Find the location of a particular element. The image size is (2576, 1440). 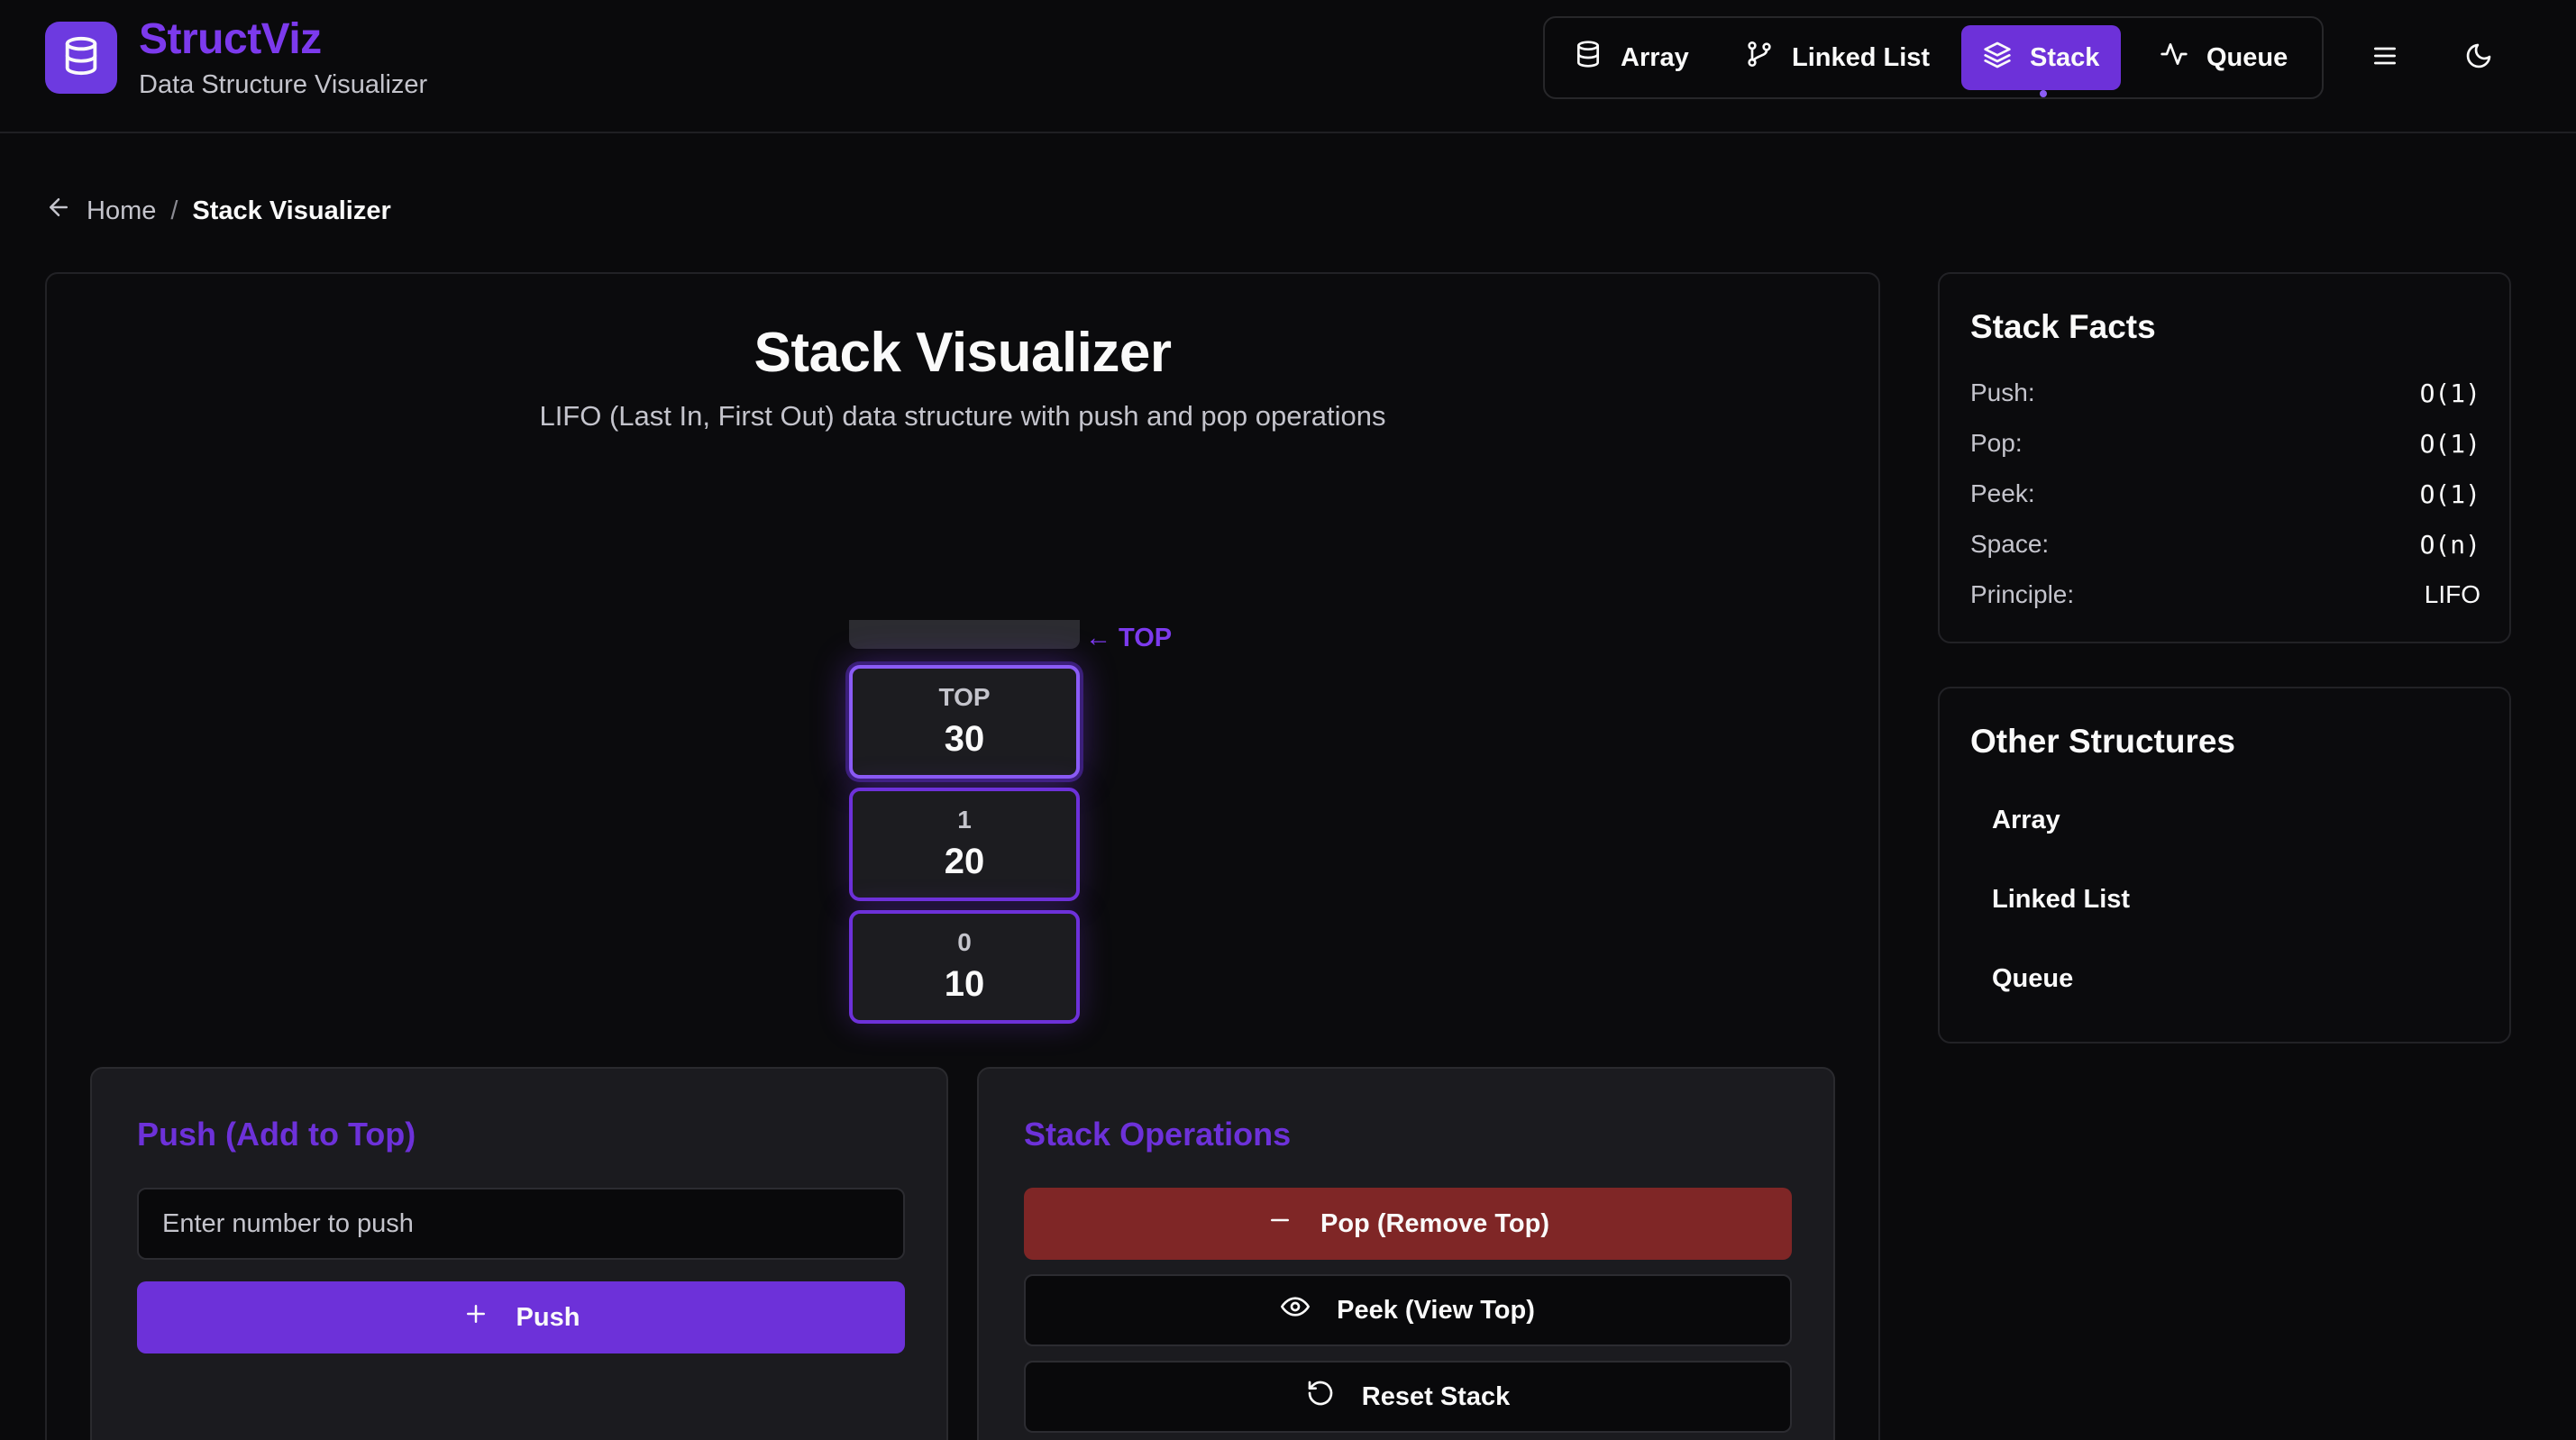

peek-button: Peek (View Top) is located at coordinates (1408, 1310).